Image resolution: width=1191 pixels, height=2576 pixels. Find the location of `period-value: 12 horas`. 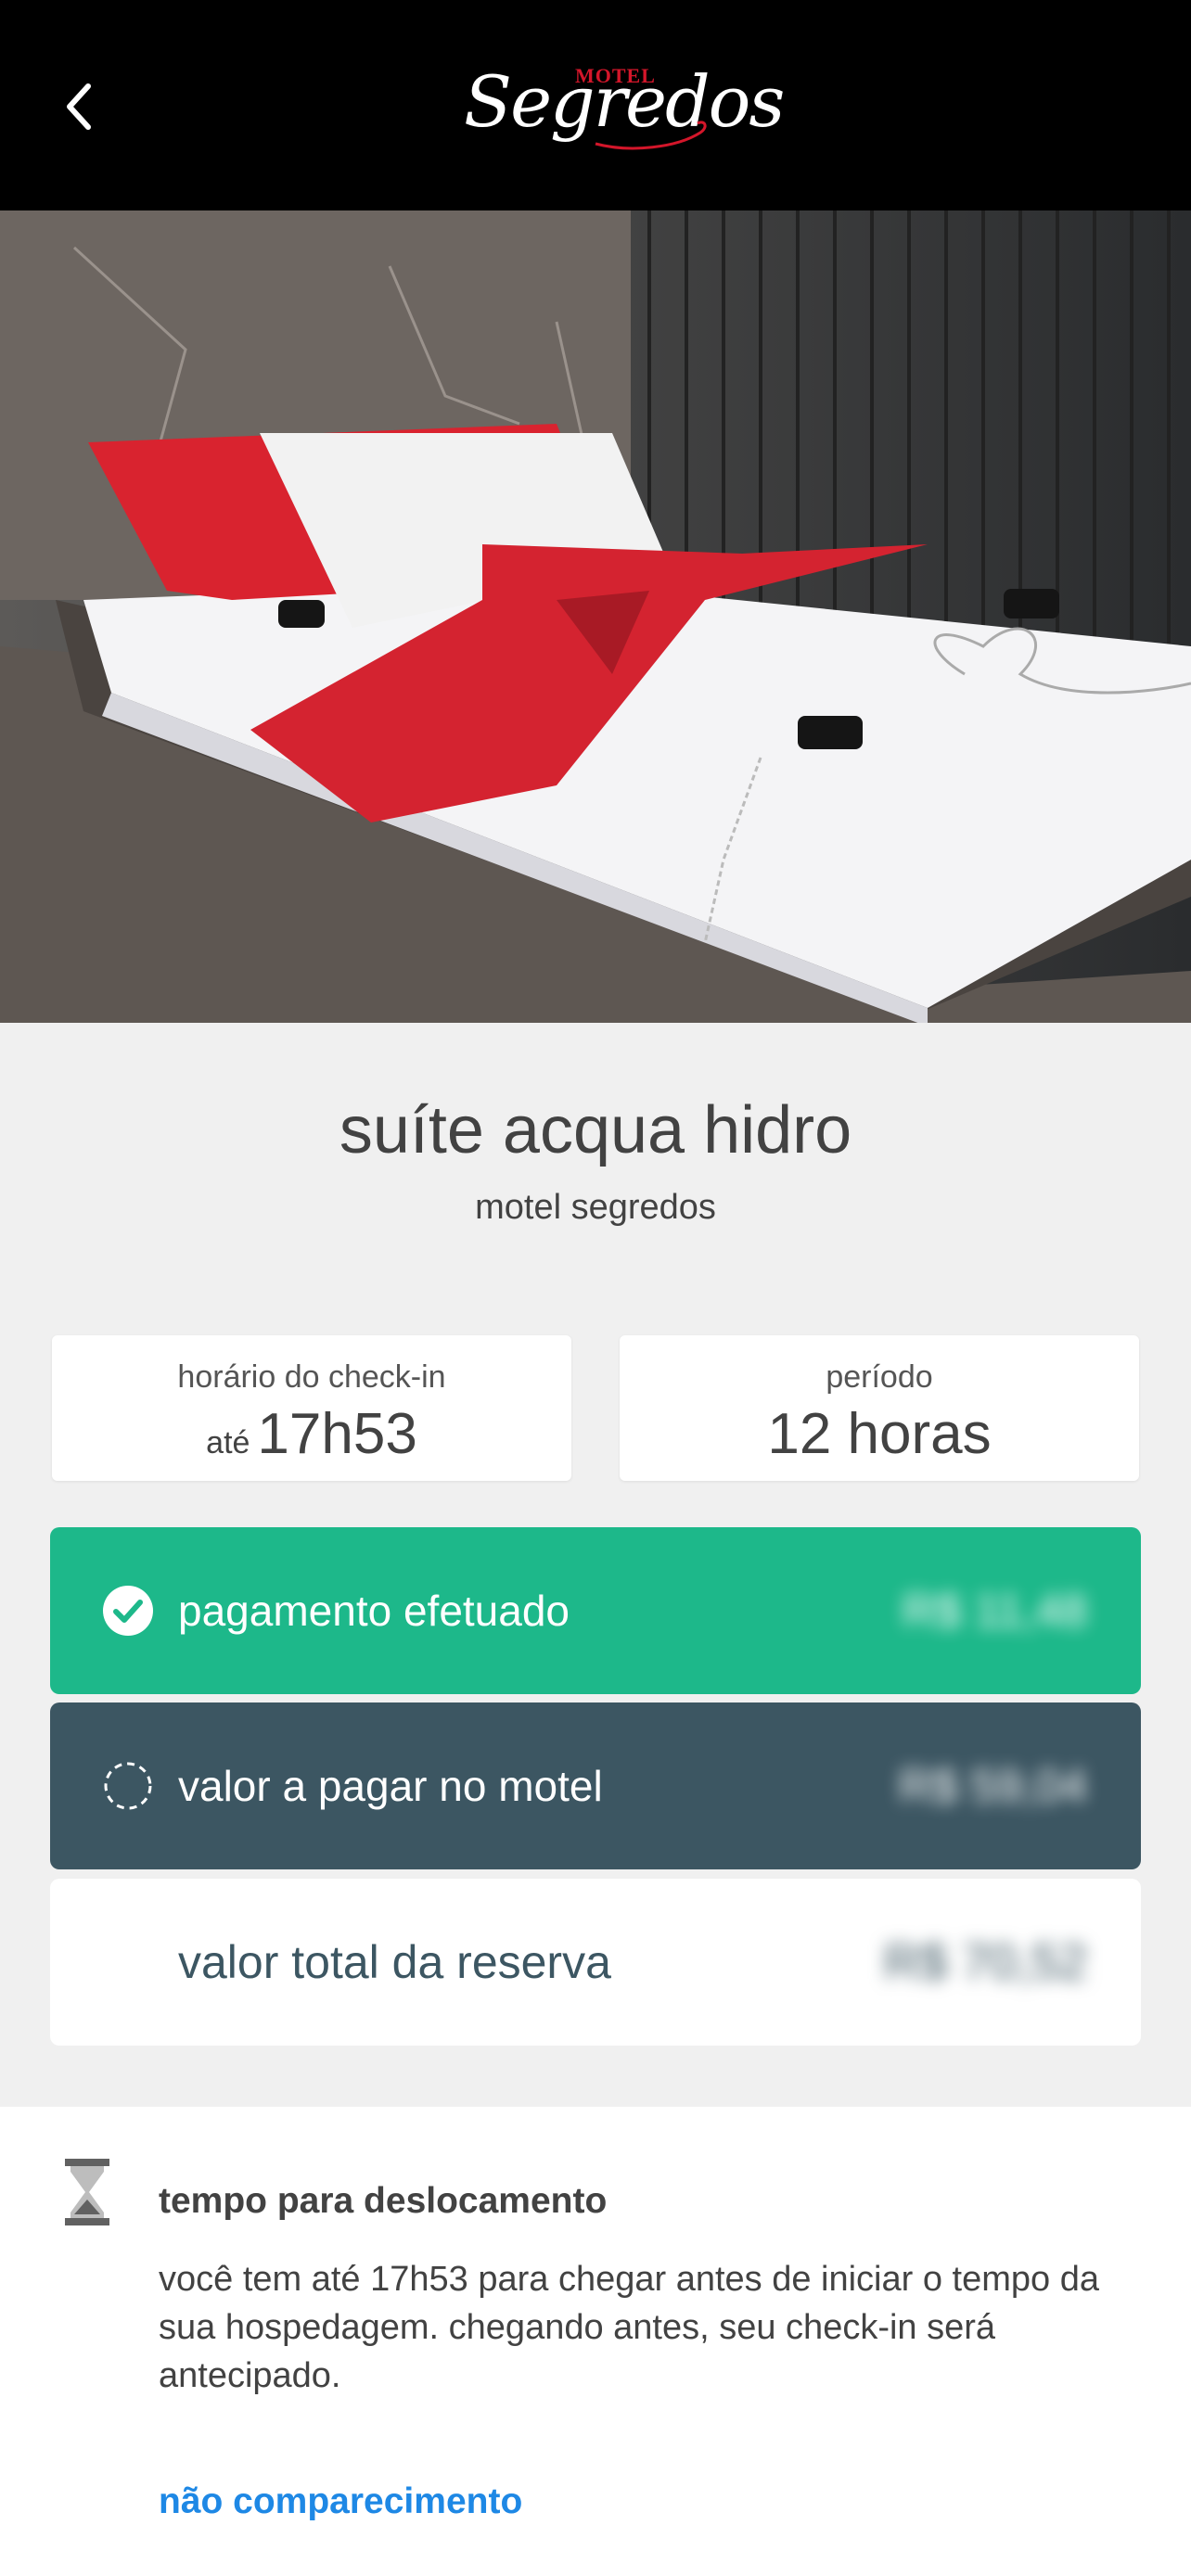

period-value: 12 horas is located at coordinates (879, 1434).